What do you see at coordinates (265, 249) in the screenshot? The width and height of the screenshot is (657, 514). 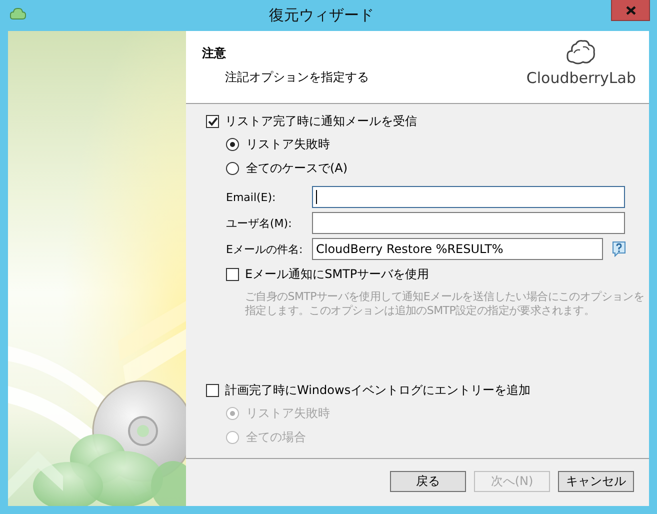 I see `field-label: Eメールの件名:` at bounding box center [265, 249].